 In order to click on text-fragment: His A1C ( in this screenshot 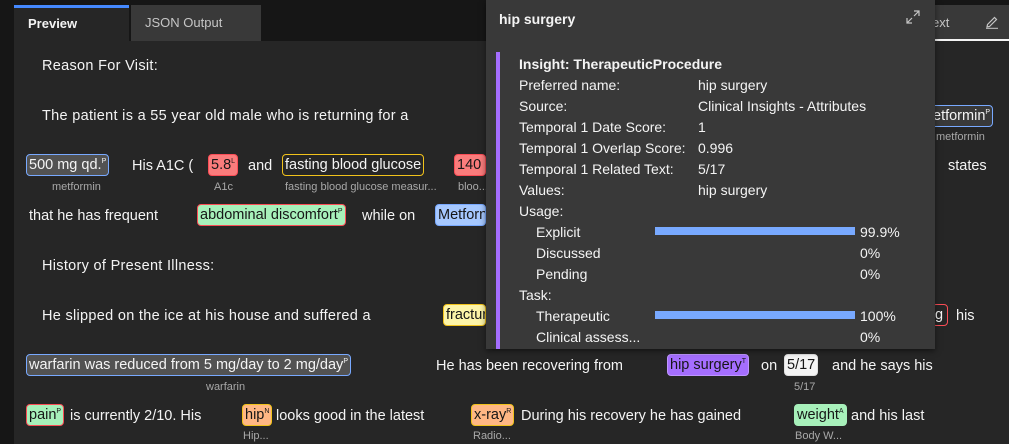, I will do `click(163, 166)`.